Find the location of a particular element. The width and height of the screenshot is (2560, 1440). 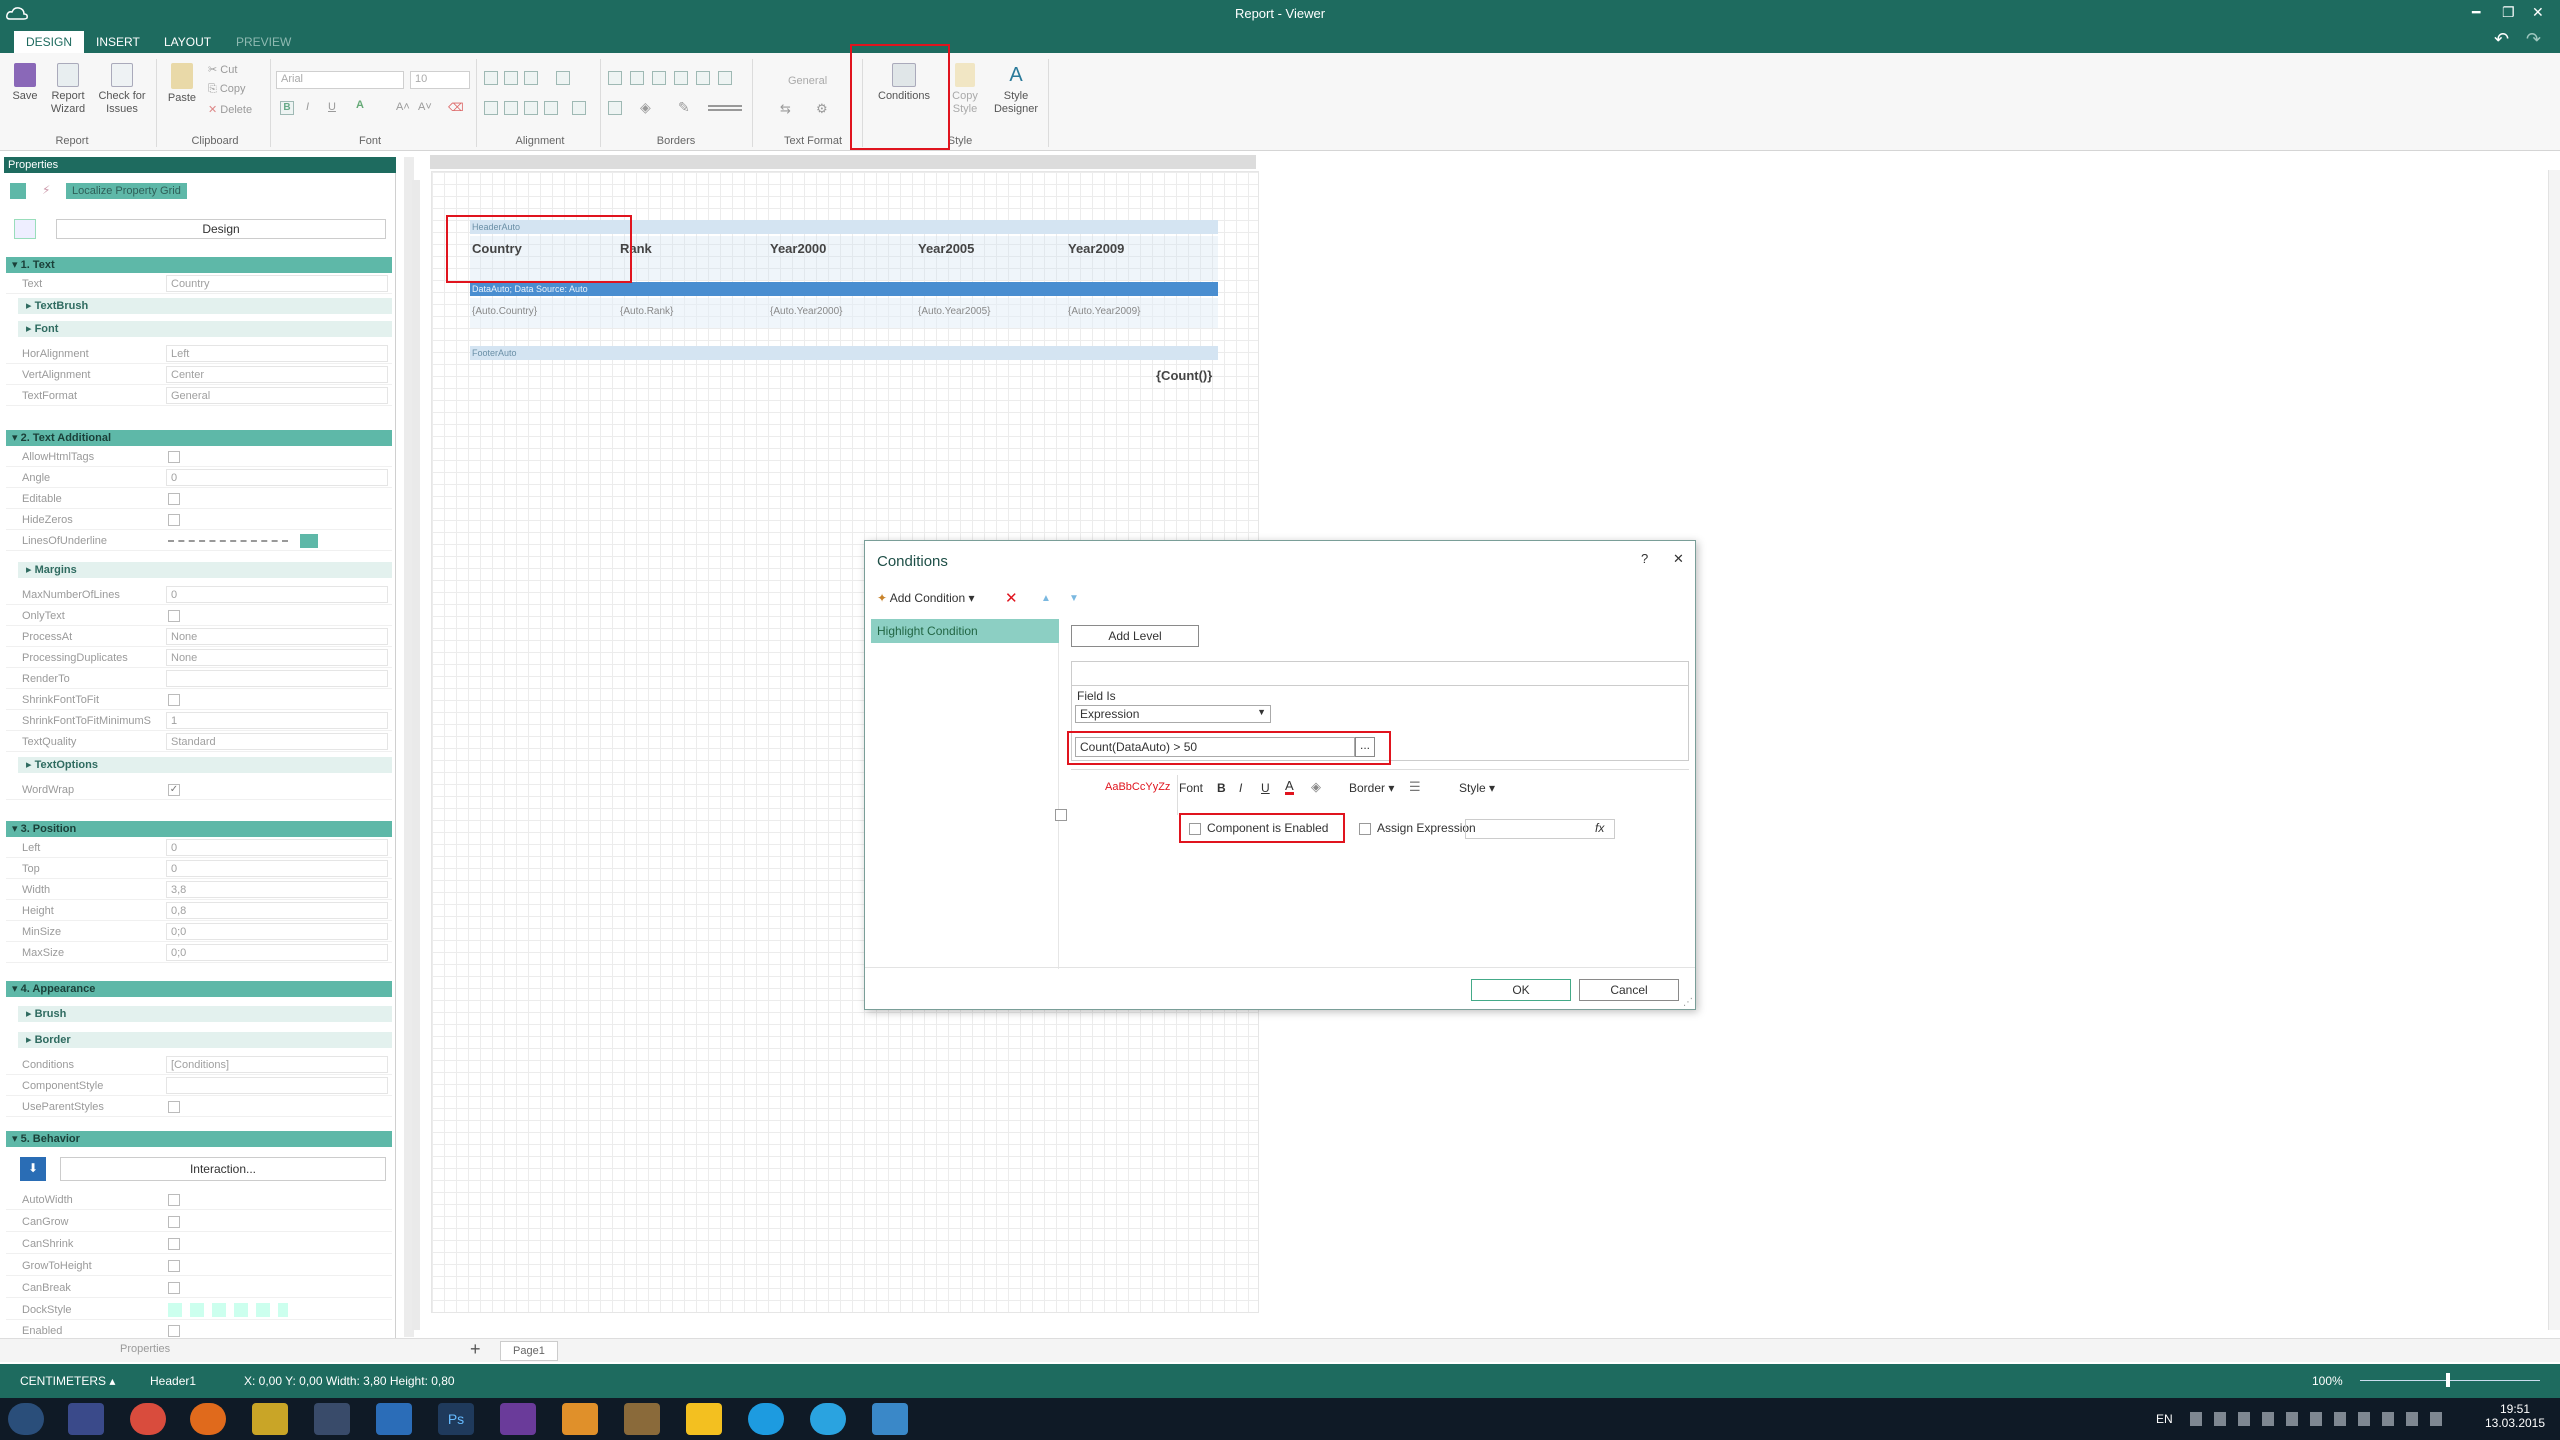

list-icon: ☰ is located at coordinates (1415, 787).